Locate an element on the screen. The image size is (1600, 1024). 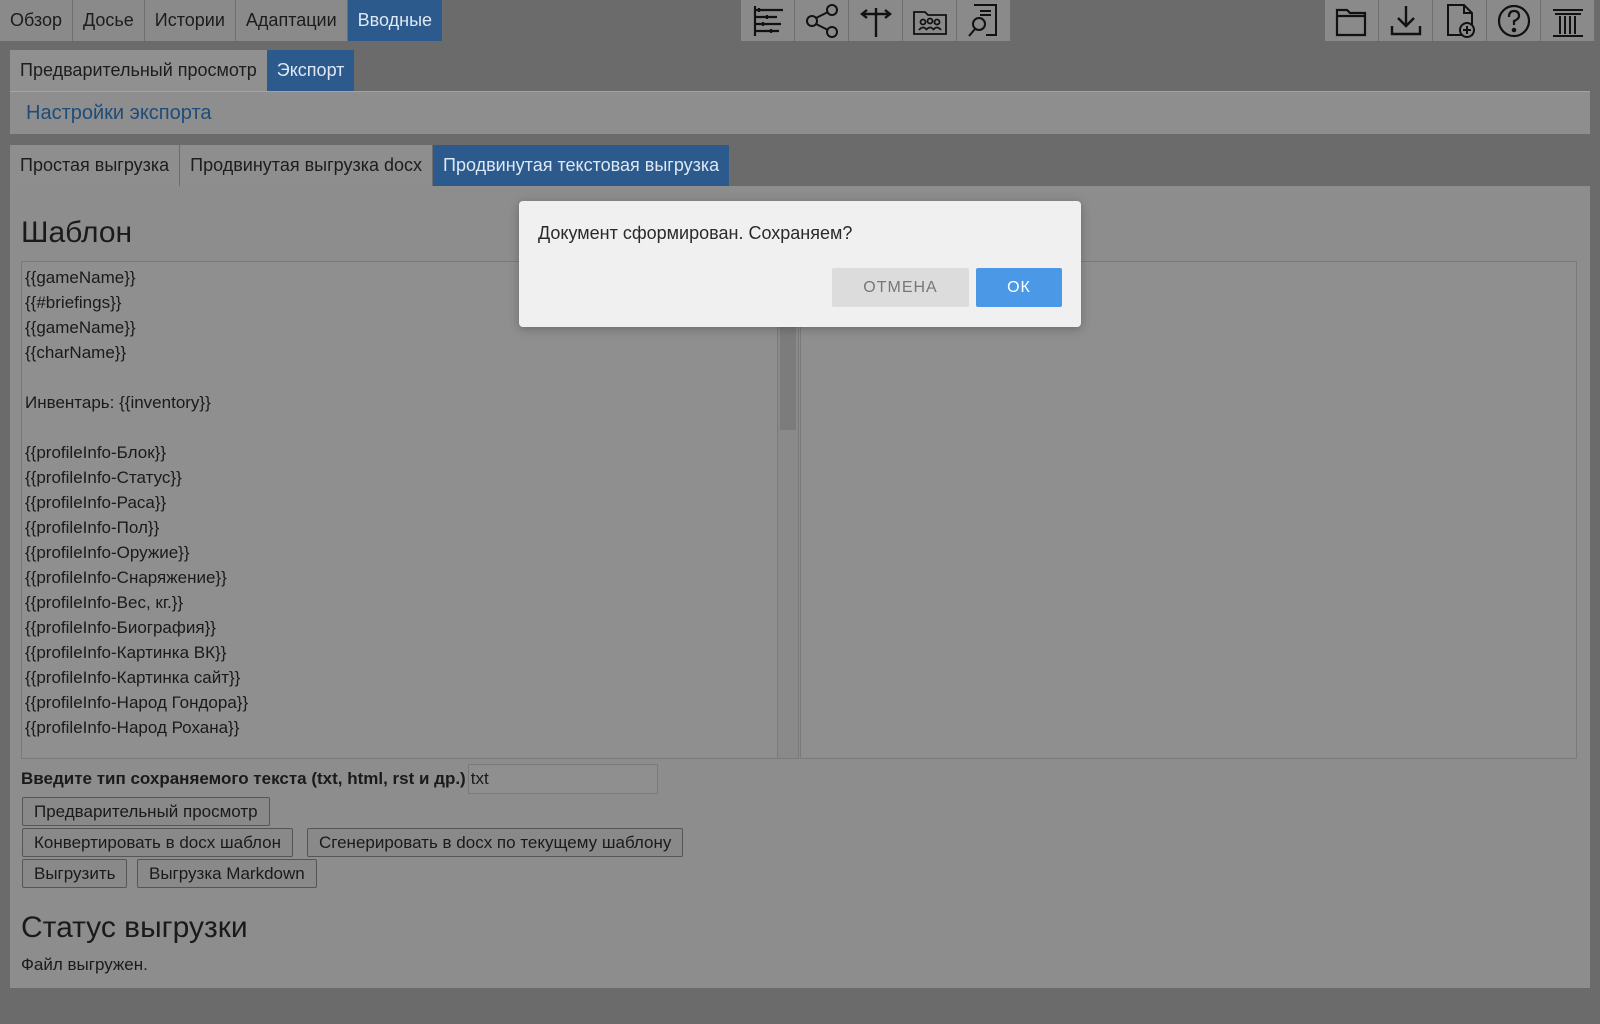
template-line: Инвентарь: {{inventory}} is located at coordinates (118, 402).